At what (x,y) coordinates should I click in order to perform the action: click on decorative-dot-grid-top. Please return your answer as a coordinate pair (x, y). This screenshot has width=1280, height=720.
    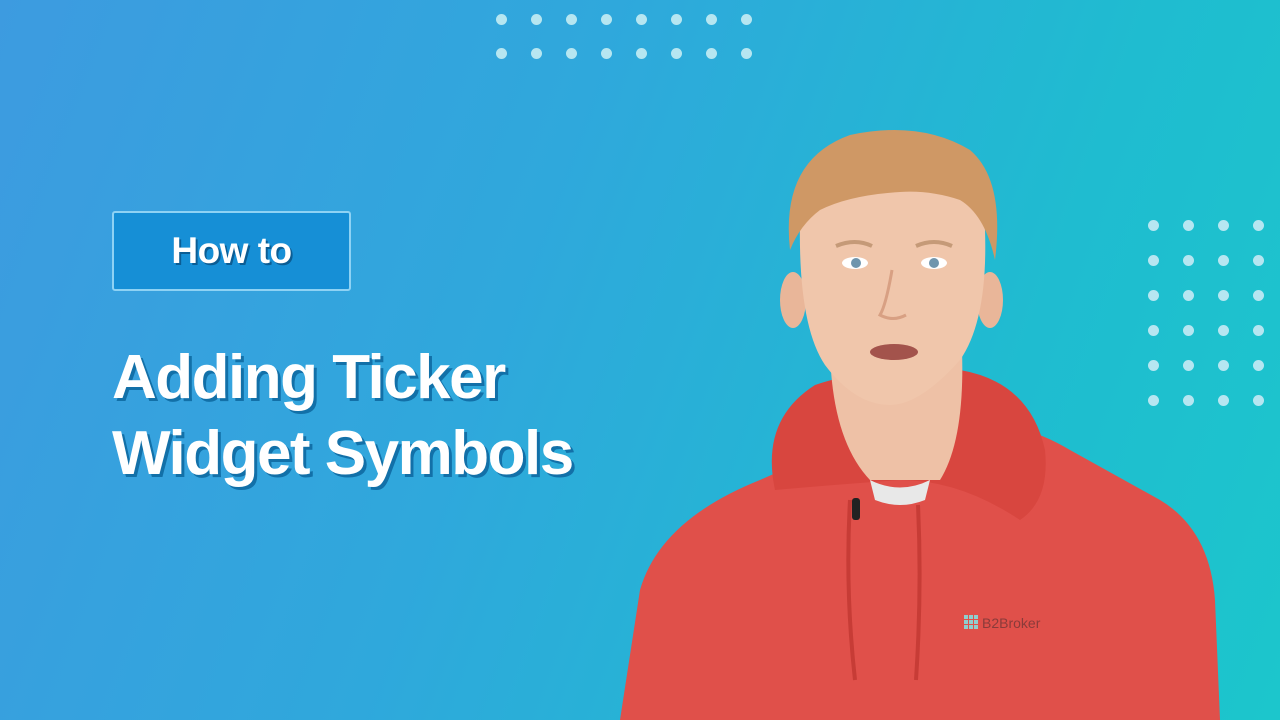
    Looking at the image, I should click on (624, 36).